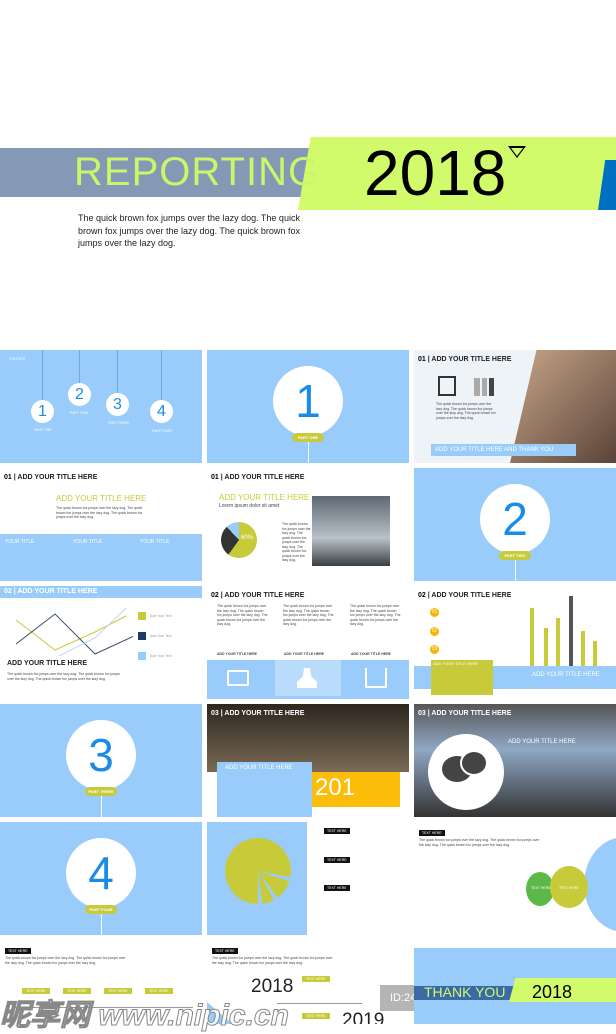 The height and width of the screenshot is (1034, 616). Describe the element at coordinates (566, 675) in the screenshot. I see `banner: ADD YOUR TITLE HERE` at that location.